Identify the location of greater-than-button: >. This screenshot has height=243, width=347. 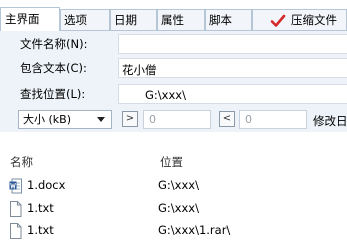
(130, 119).